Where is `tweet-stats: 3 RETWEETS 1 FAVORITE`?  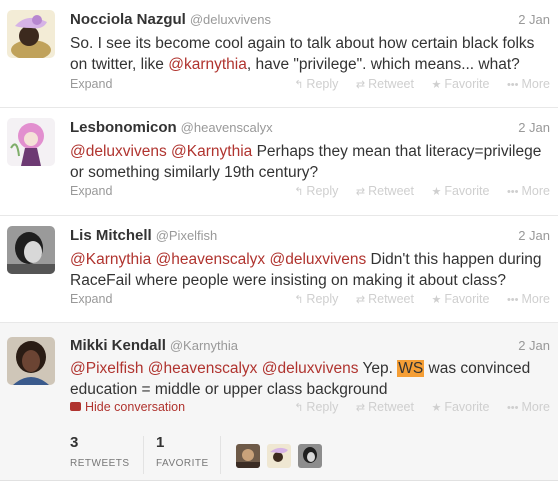
tweet-stats: 3 RETWEETS 1 FAVORITE is located at coordinates (310, 454).